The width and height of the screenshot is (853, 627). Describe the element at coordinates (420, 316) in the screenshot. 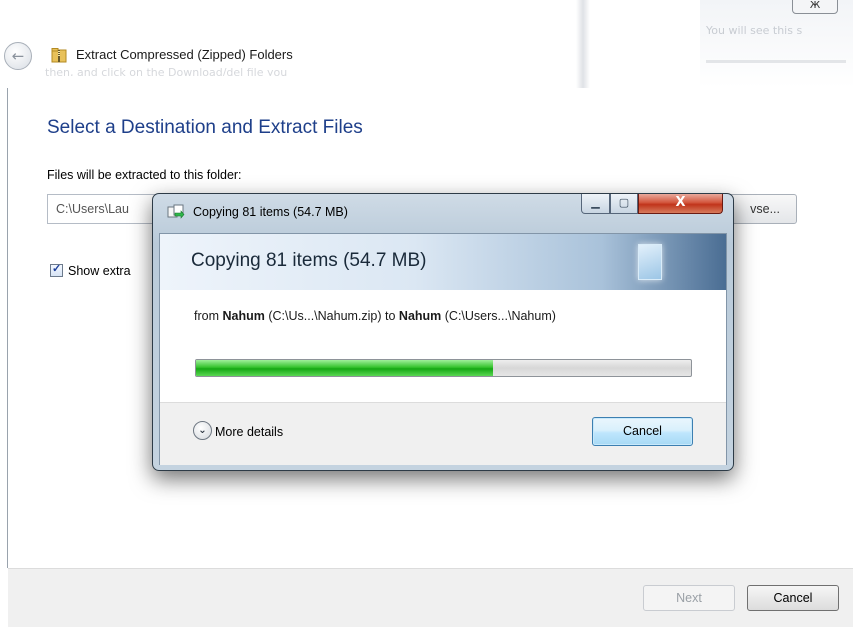

I see `destination-name: Nahum` at that location.